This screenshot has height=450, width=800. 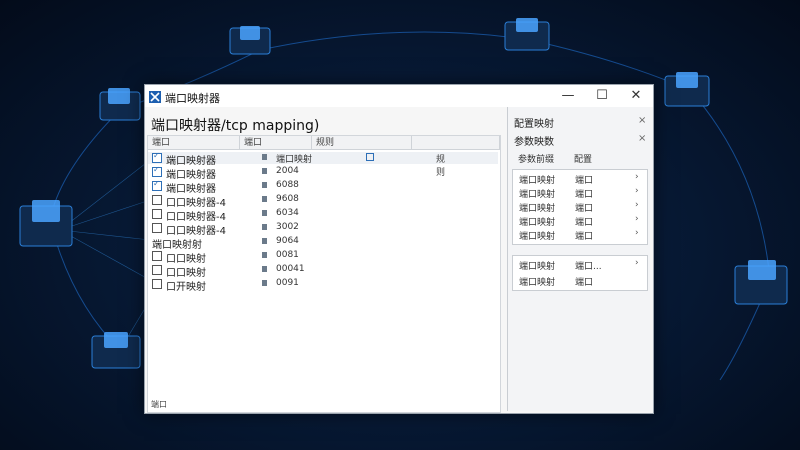 I want to click on settings-row: 端口映射 端口... ›, so click(x=580, y=265).